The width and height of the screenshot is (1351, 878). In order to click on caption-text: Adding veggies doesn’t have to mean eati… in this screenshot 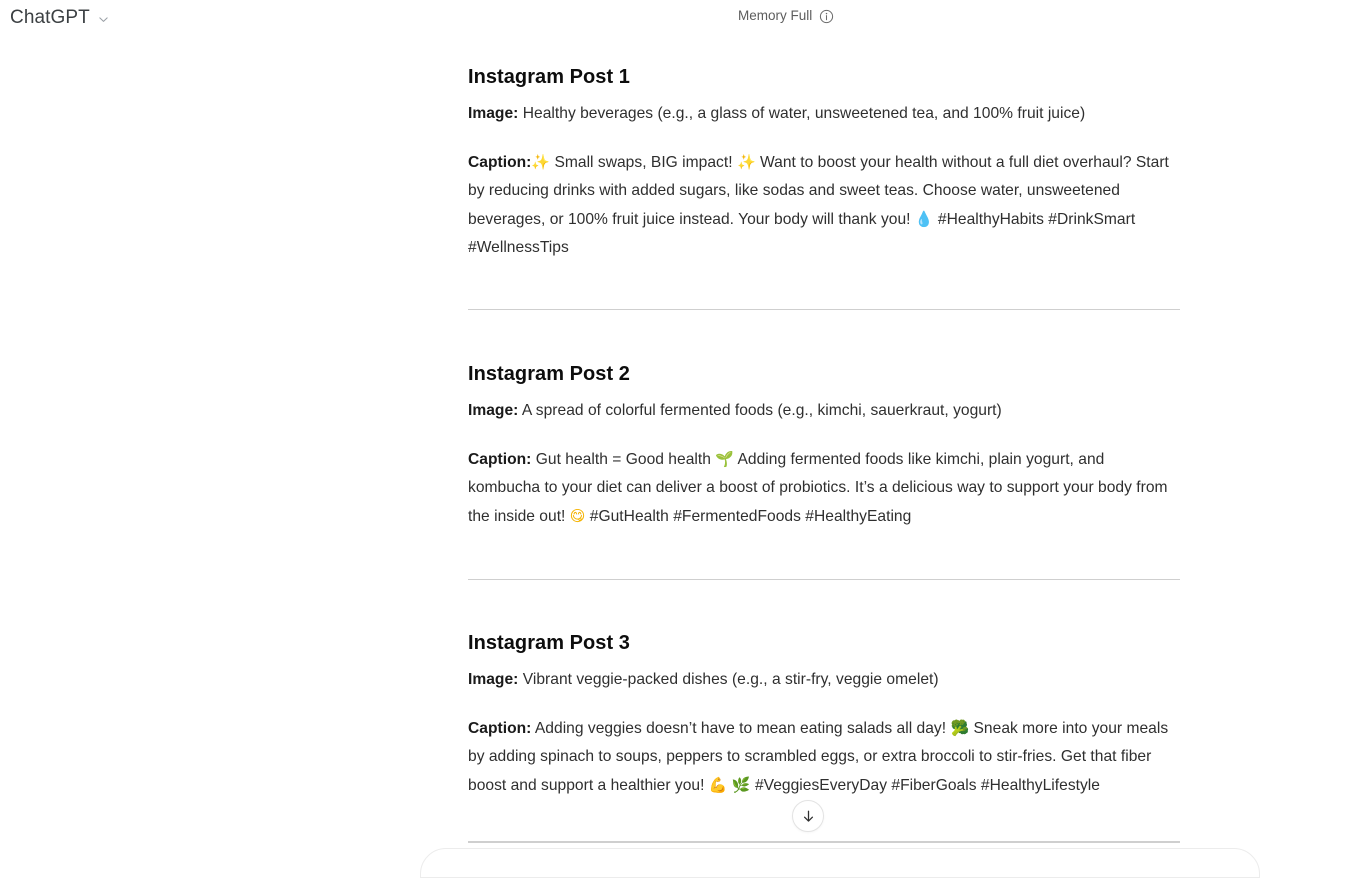, I will do `click(741, 728)`.